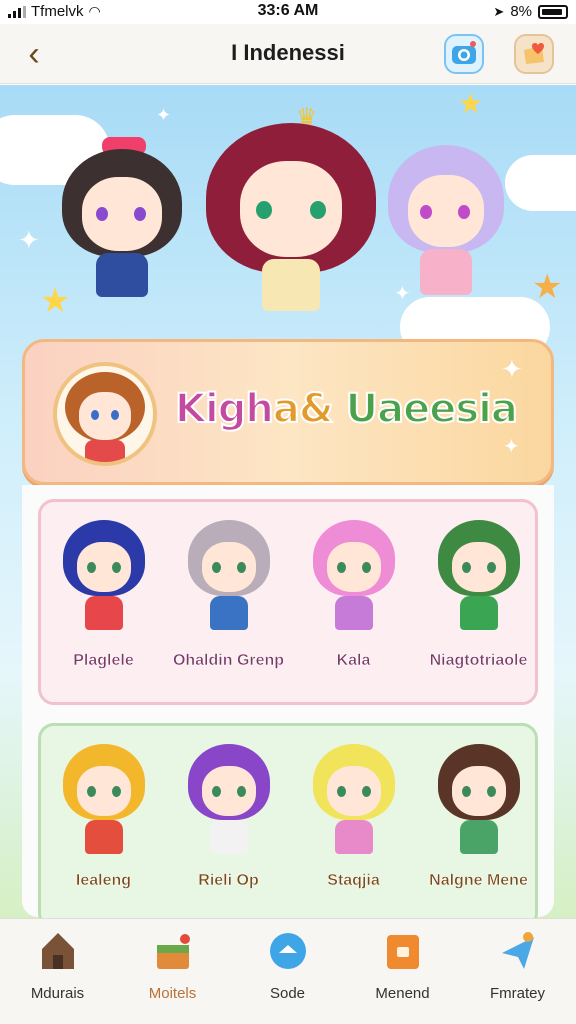  Describe the element at coordinates (402, 976) in the screenshot. I see `tab-menend: Menend` at that location.